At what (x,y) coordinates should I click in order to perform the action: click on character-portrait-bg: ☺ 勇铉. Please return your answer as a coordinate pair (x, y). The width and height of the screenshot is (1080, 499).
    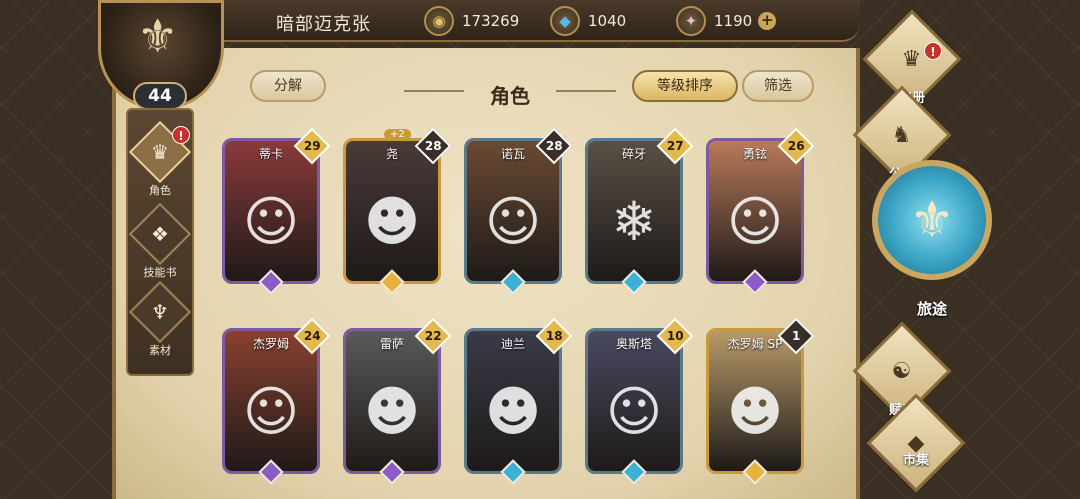
    Looking at the image, I should click on (755, 211).